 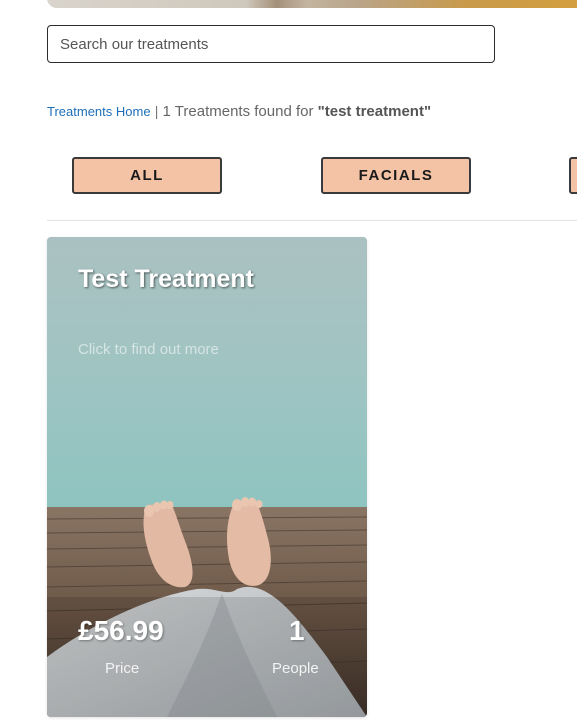 What do you see at coordinates (99, 111) in the screenshot?
I see `breadcrumb-home-link: Treatments Home` at bounding box center [99, 111].